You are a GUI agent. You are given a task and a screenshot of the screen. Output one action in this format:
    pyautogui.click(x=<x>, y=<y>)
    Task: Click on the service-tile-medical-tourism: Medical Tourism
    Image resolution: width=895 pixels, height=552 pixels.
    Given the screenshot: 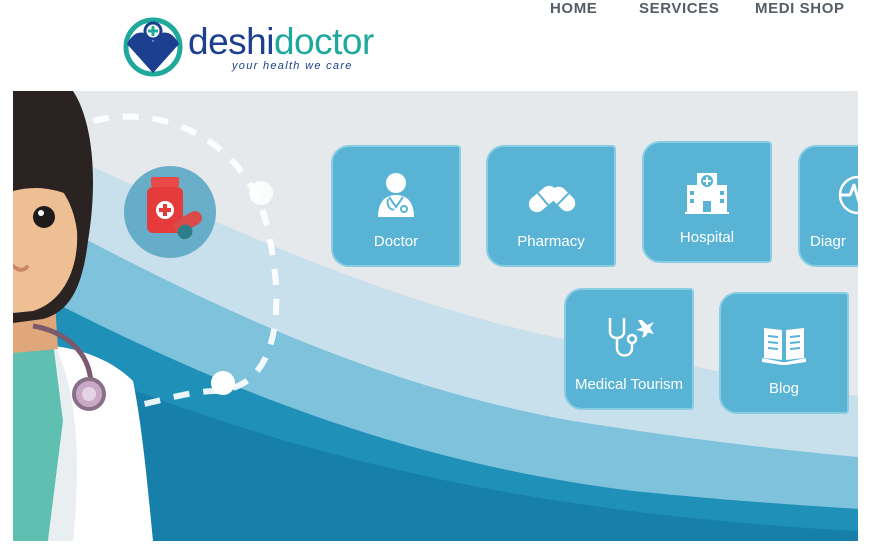 What is the action you would take?
    pyautogui.click(x=629, y=349)
    